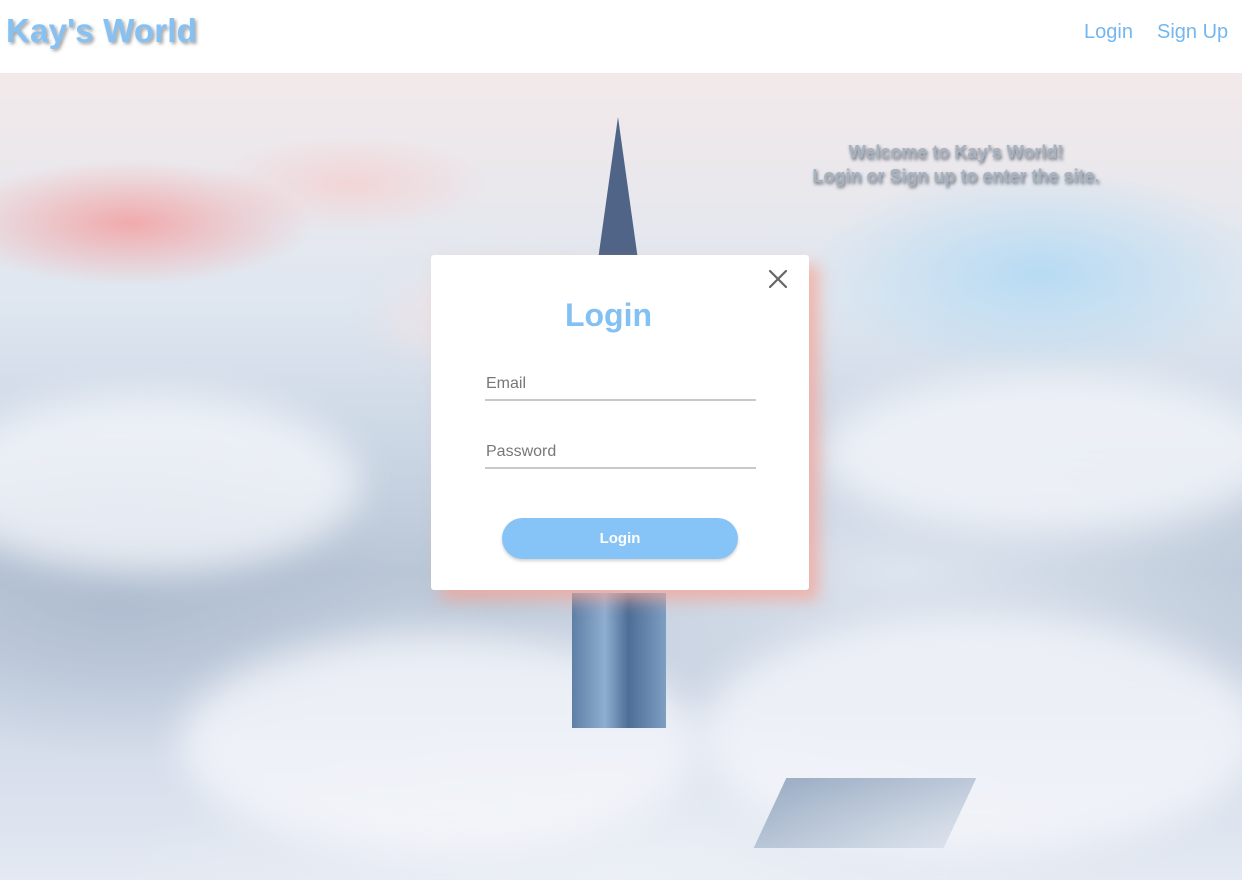 The width and height of the screenshot is (1242, 880). I want to click on email-field, so click(620, 385).